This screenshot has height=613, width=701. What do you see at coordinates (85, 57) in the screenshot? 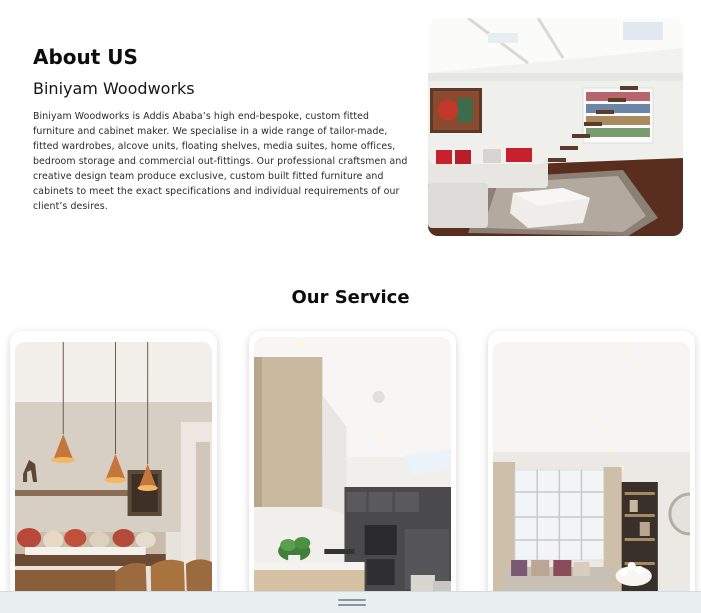
I see `about-title: About US` at bounding box center [85, 57].